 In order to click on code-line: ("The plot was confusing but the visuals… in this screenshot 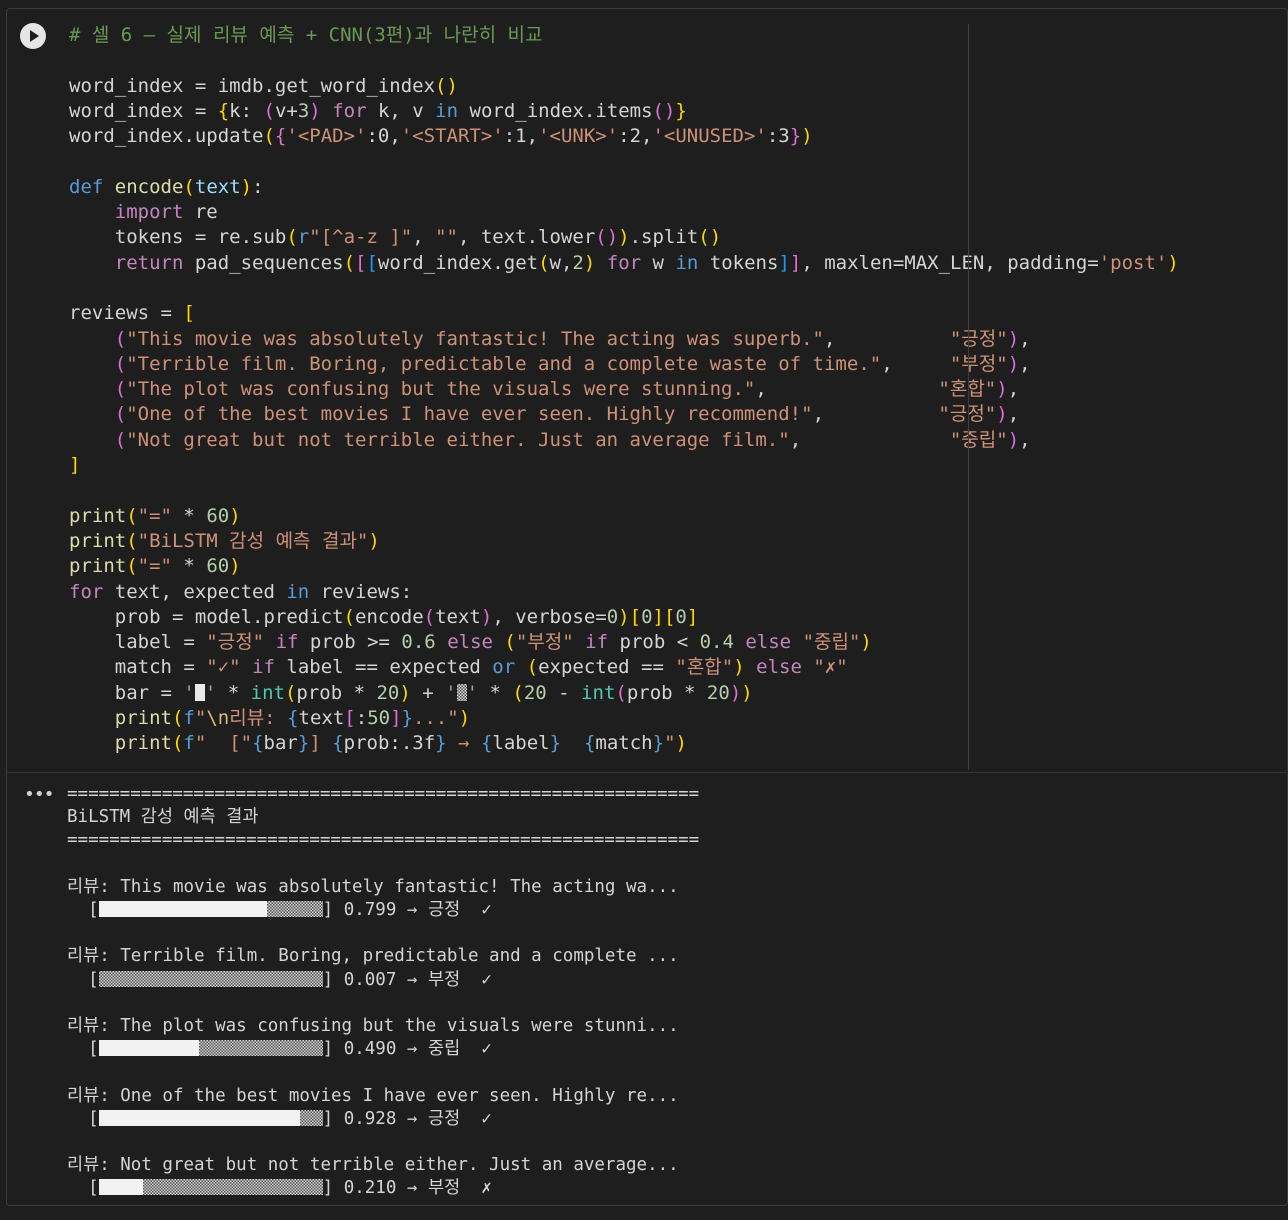, I will do `click(544, 389)`.